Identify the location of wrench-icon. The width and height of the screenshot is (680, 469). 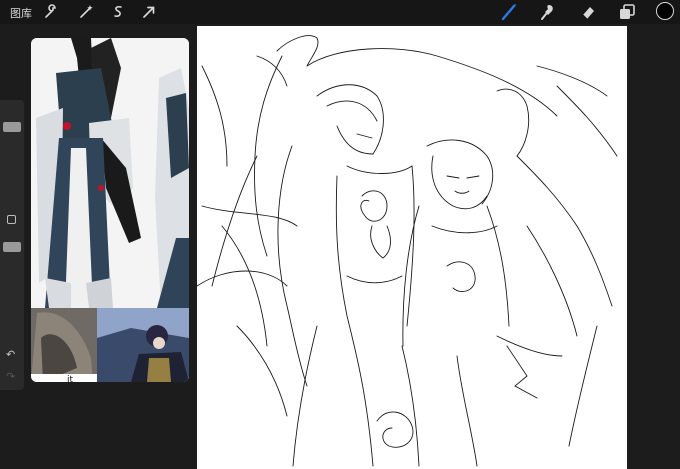
(51, 12).